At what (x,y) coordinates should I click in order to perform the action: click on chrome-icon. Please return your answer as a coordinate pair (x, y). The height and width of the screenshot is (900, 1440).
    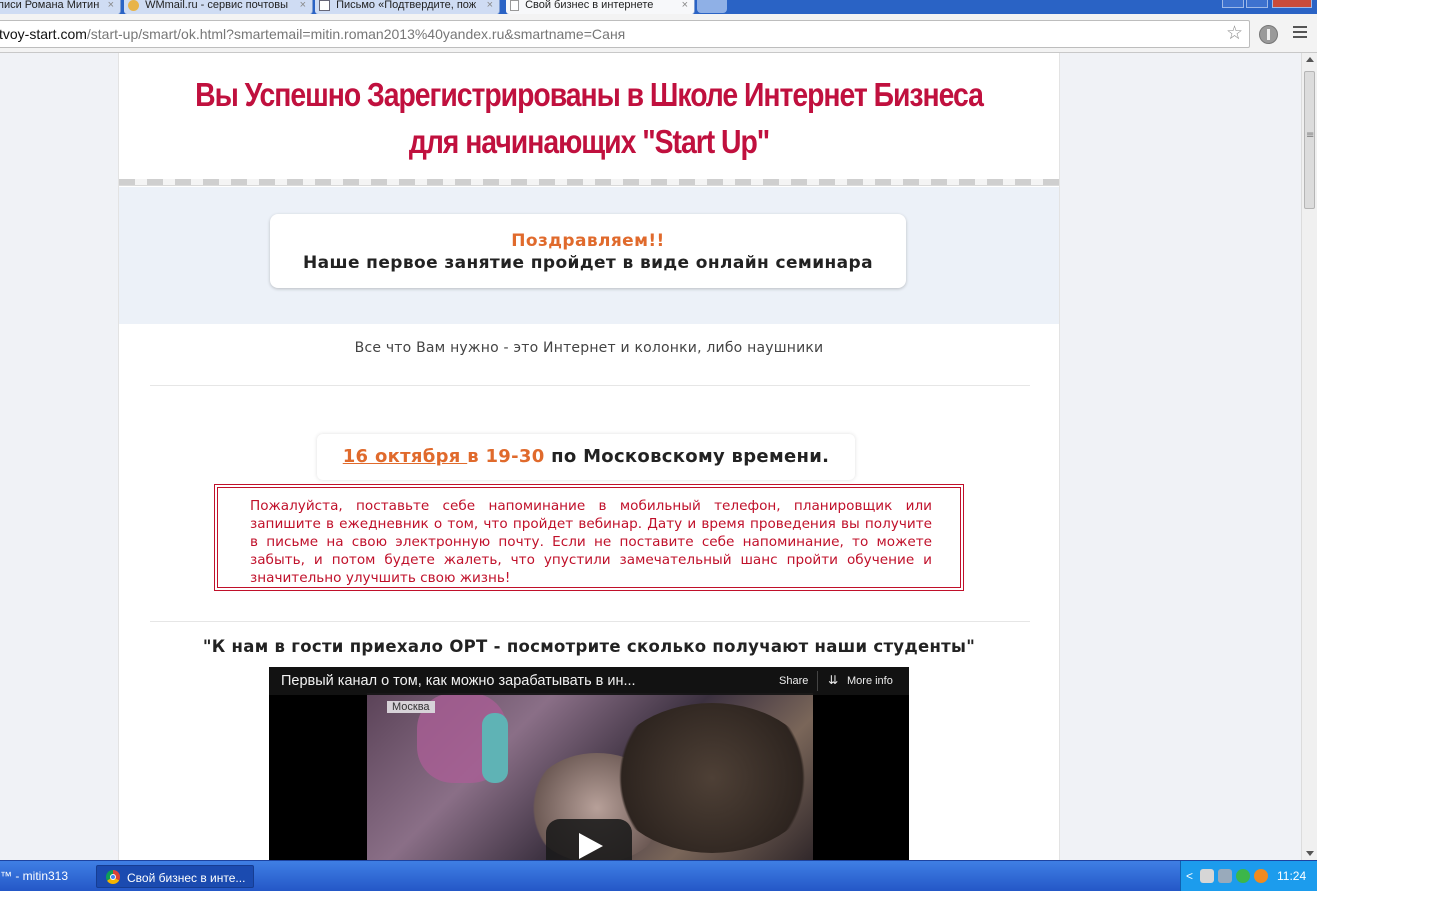
    Looking at the image, I should click on (113, 877).